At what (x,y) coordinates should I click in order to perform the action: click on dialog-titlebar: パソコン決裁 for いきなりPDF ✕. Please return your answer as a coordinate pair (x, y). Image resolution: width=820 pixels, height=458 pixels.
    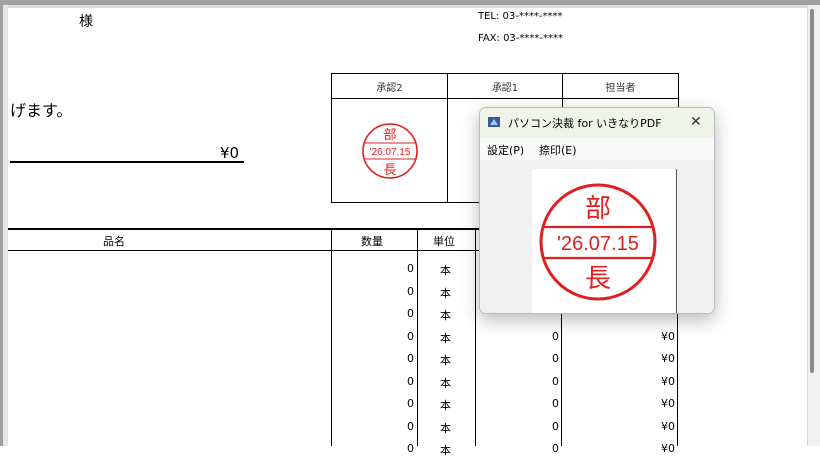
    Looking at the image, I should click on (597, 123).